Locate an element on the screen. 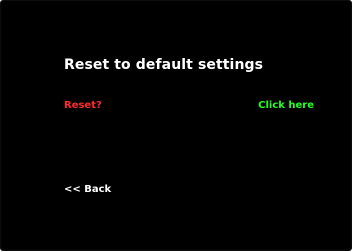 The width and height of the screenshot is (354, 252). reset-row: Reset? Click here is located at coordinates (189, 107).